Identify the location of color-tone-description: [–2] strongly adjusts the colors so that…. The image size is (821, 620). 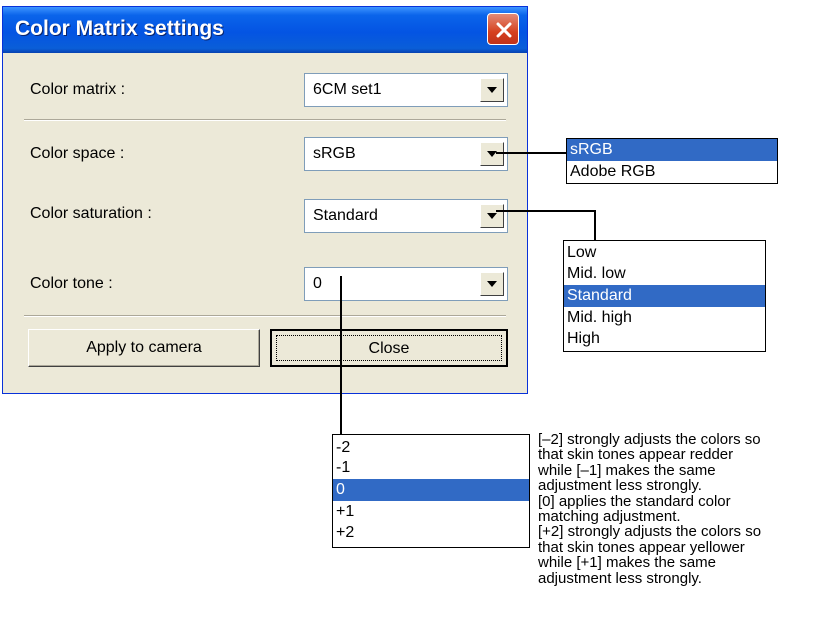
(678, 509).